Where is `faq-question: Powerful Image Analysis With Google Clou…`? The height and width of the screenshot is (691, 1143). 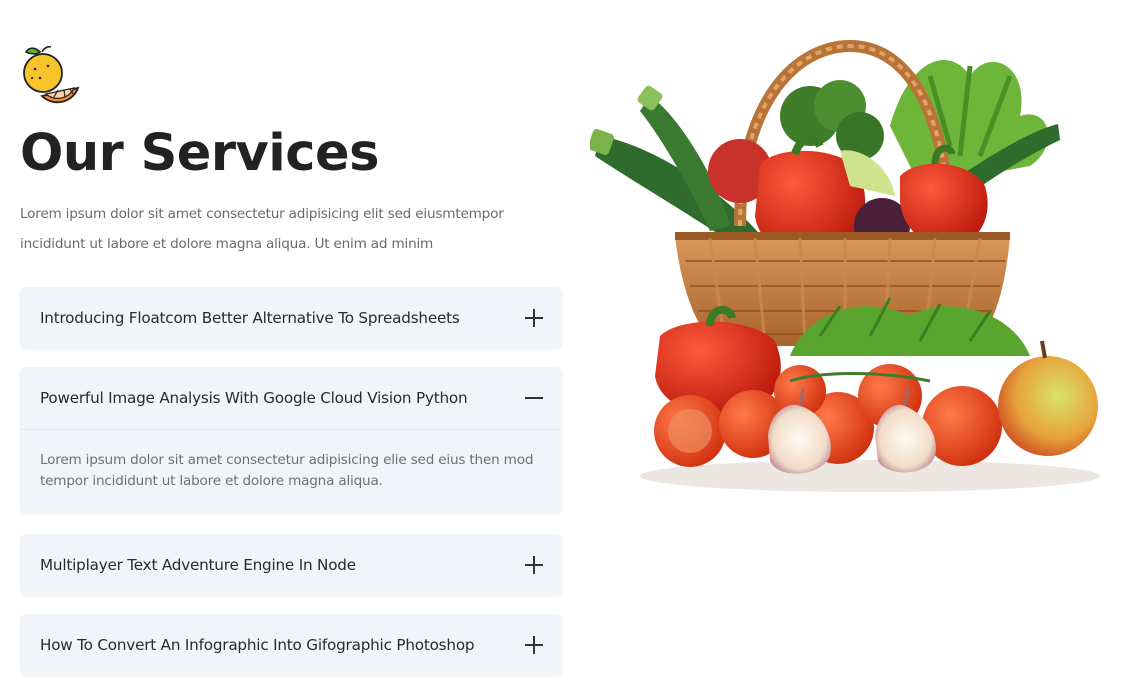 faq-question: Powerful Image Analysis With Google Clou… is located at coordinates (254, 398).